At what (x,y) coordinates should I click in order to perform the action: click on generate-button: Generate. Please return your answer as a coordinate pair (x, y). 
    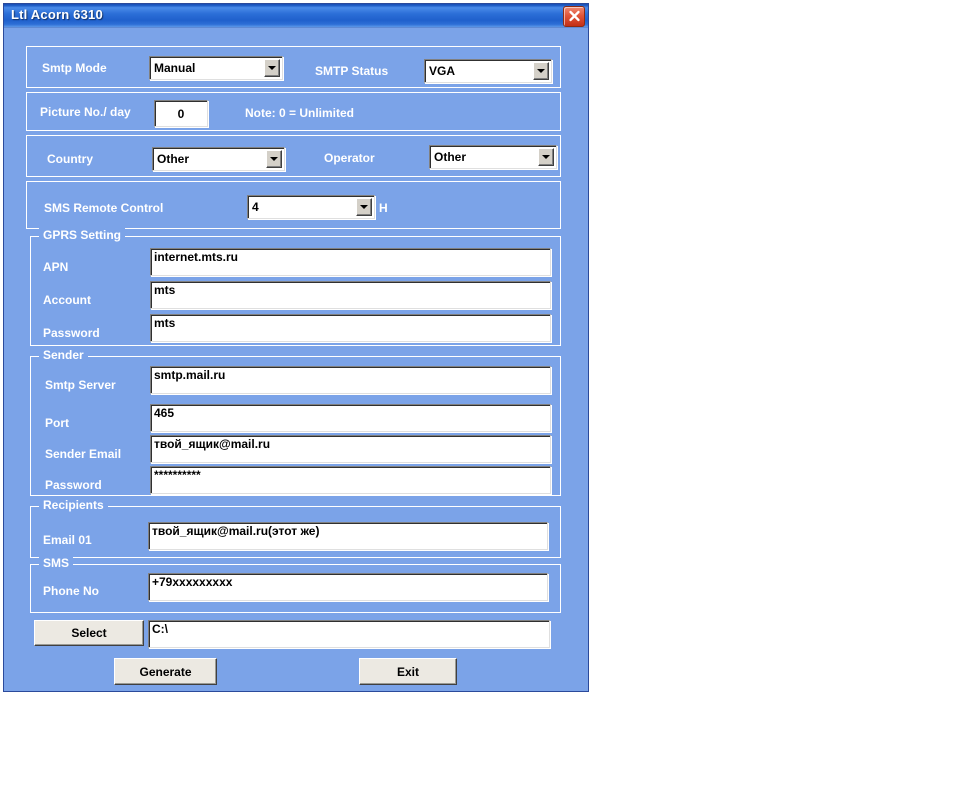
    Looking at the image, I should click on (165, 671).